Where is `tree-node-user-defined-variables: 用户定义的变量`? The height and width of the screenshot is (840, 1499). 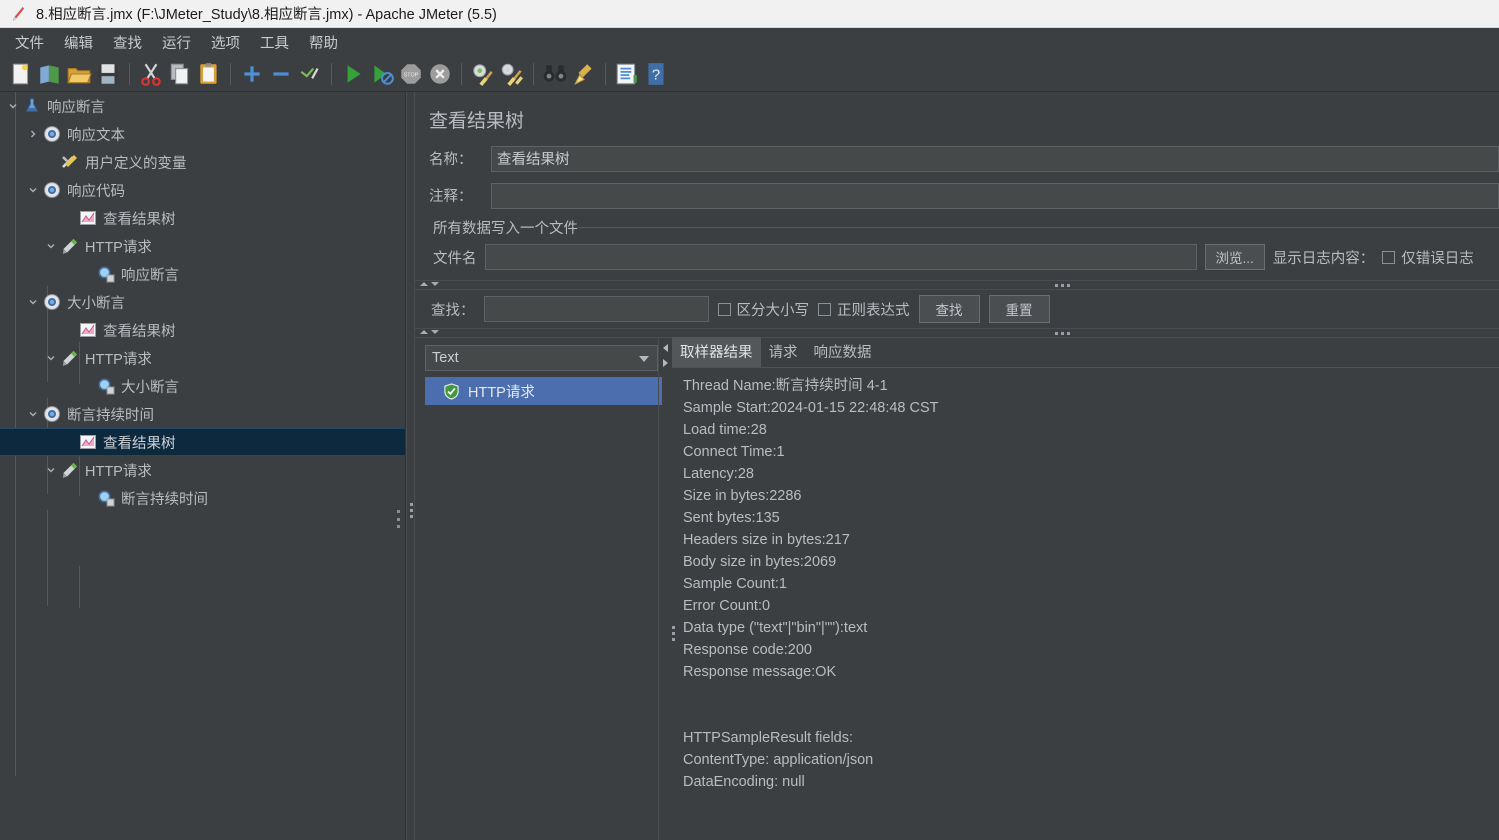 tree-node-user-defined-variables: 用户定义的变量 is located at coordinates (202, 162).